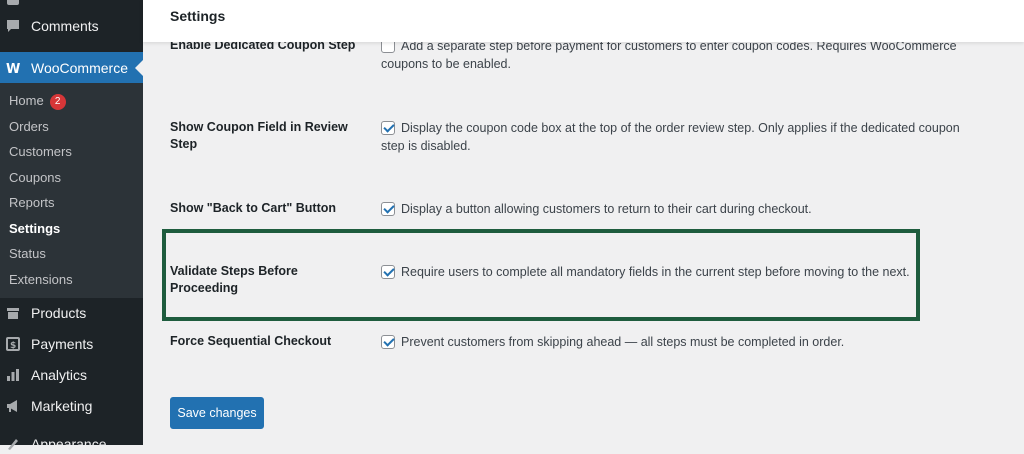 Image resolution: width=1024 pixels, height=454 pixels. Describe the element at coordinates (32, 202) in the screenshot. I see `submenu-item-reports: Reports` at that location.